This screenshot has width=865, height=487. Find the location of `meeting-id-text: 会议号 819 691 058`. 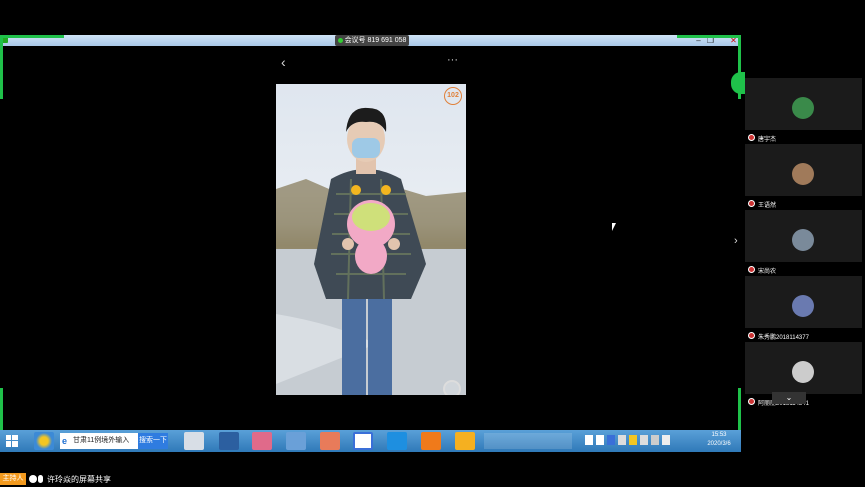

meeting-id-text: 会议号 819 691 058 is located at coordinates (375, 40).